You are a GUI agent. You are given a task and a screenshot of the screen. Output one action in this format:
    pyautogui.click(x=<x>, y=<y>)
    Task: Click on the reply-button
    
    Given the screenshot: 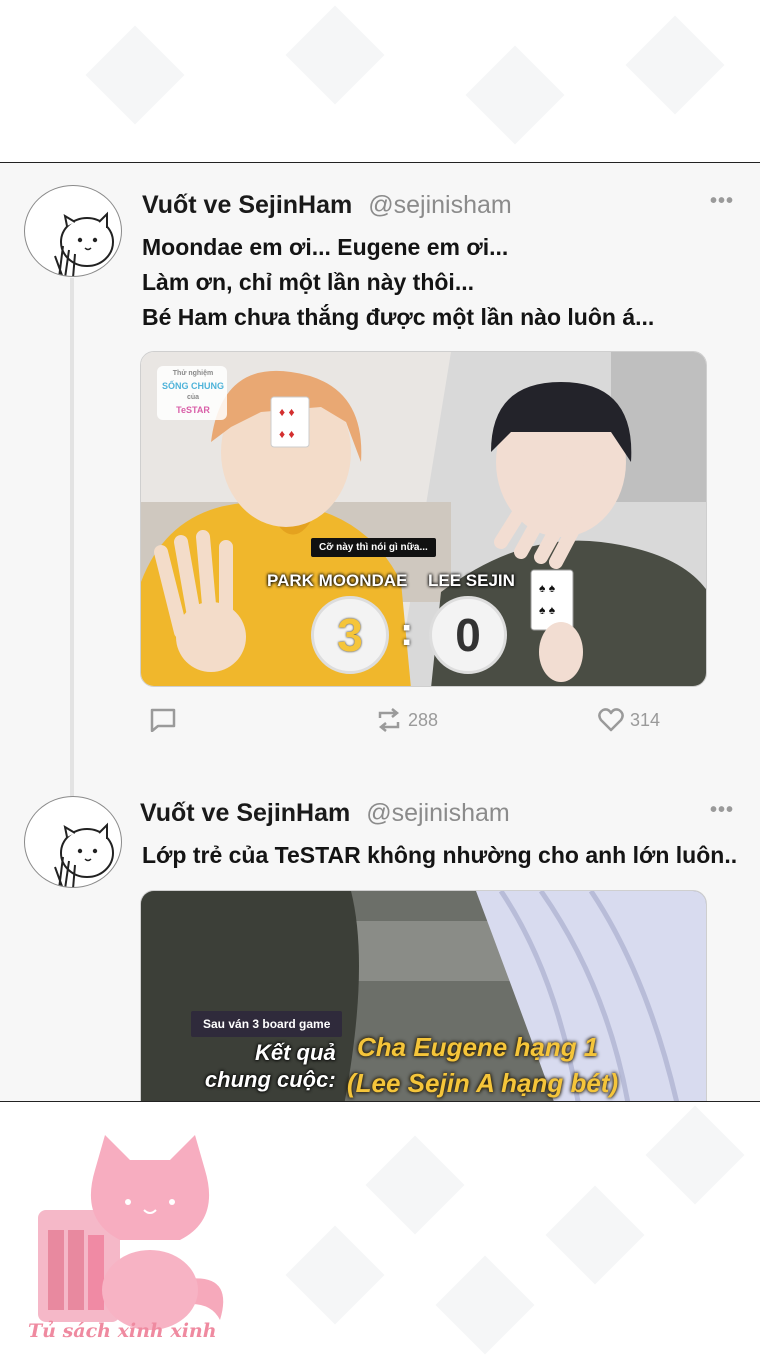 What is the action you would take?
    pyautogui.click(x=163, y=720)
    